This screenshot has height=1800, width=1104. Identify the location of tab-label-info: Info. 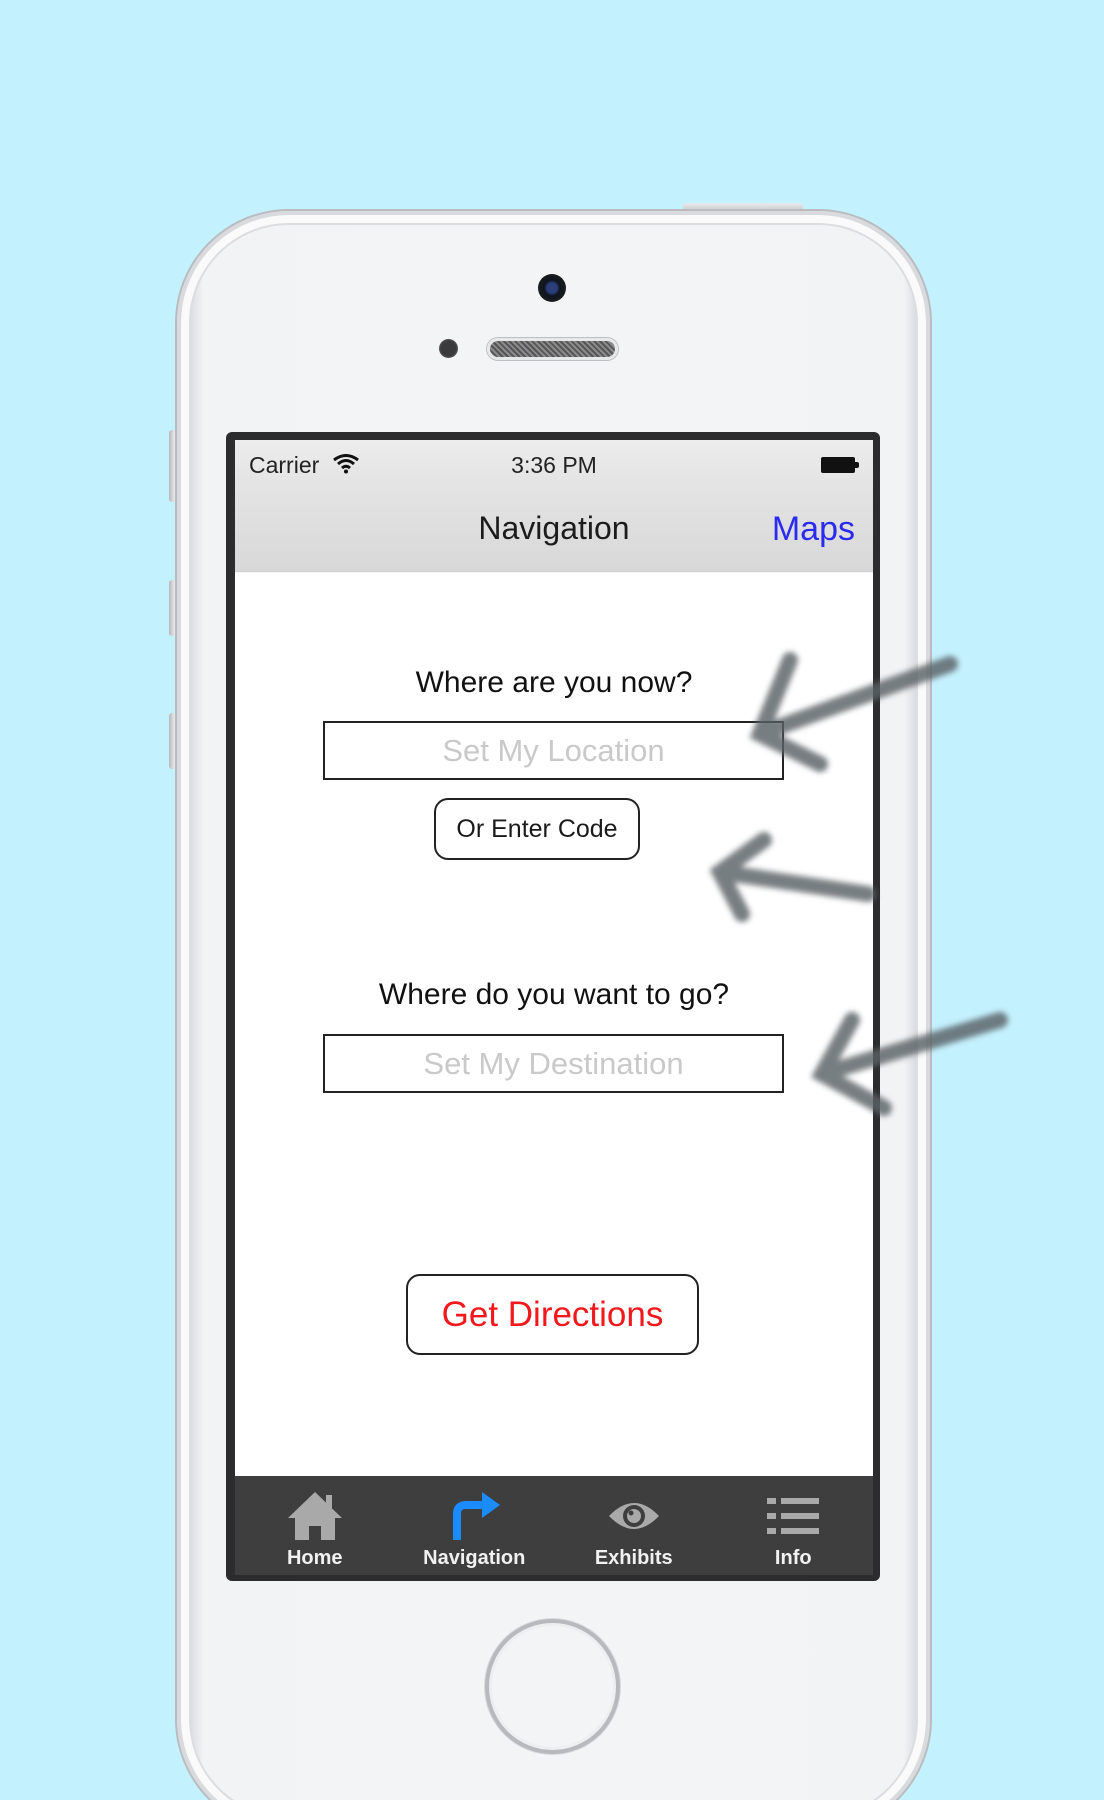
(793, 1558).